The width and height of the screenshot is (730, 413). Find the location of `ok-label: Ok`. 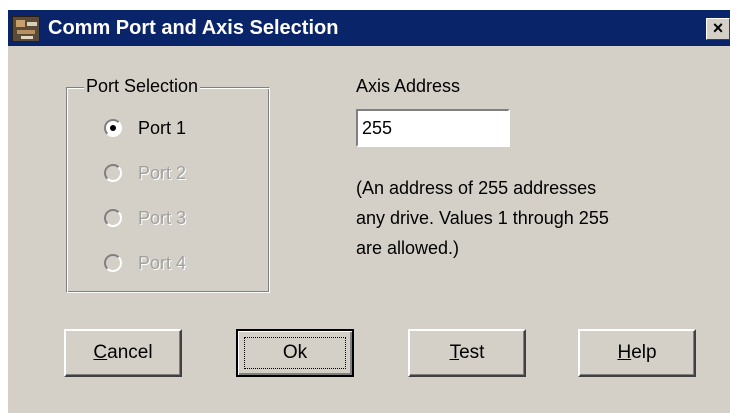

ok-label: Ok is located at coordinates (295, 352).